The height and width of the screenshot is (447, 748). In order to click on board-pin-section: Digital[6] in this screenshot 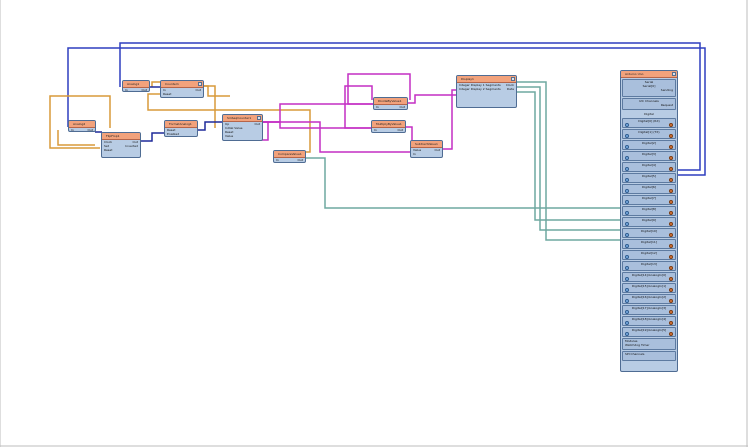, I will do `click(649, 189)`.